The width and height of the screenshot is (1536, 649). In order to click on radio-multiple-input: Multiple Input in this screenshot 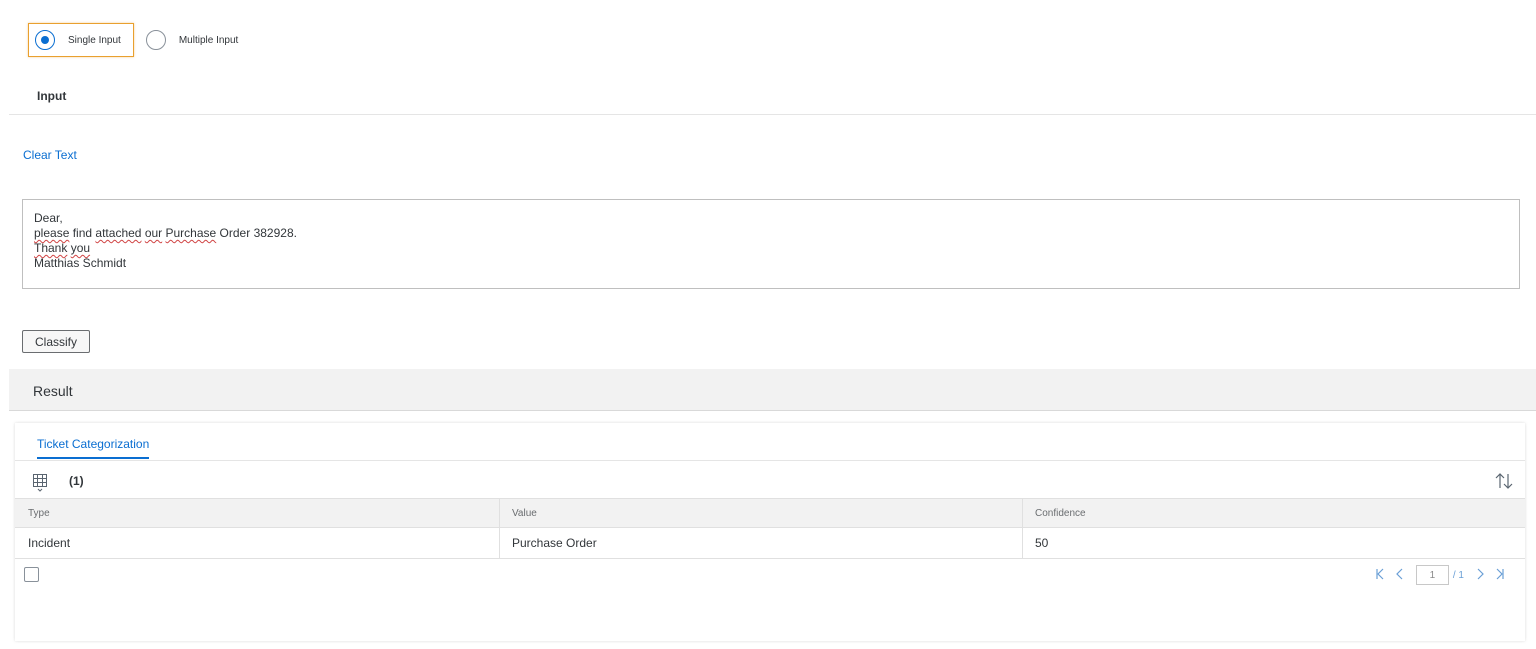, I will do `click(189, 40)`.